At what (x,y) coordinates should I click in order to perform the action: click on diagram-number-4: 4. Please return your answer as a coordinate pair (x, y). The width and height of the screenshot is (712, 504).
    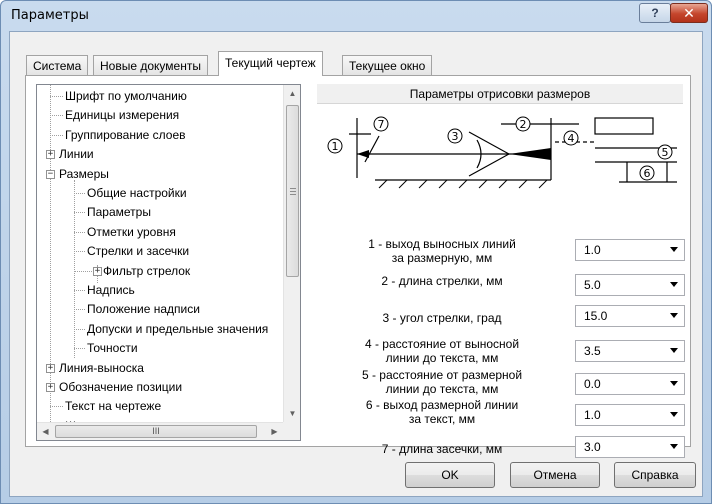
    Looking at the image, I should click on (571, 138).